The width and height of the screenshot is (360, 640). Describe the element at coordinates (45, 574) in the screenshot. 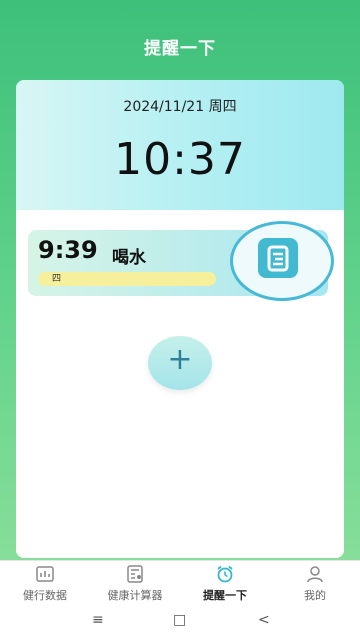

I see `bar-chart-icon` at that location.